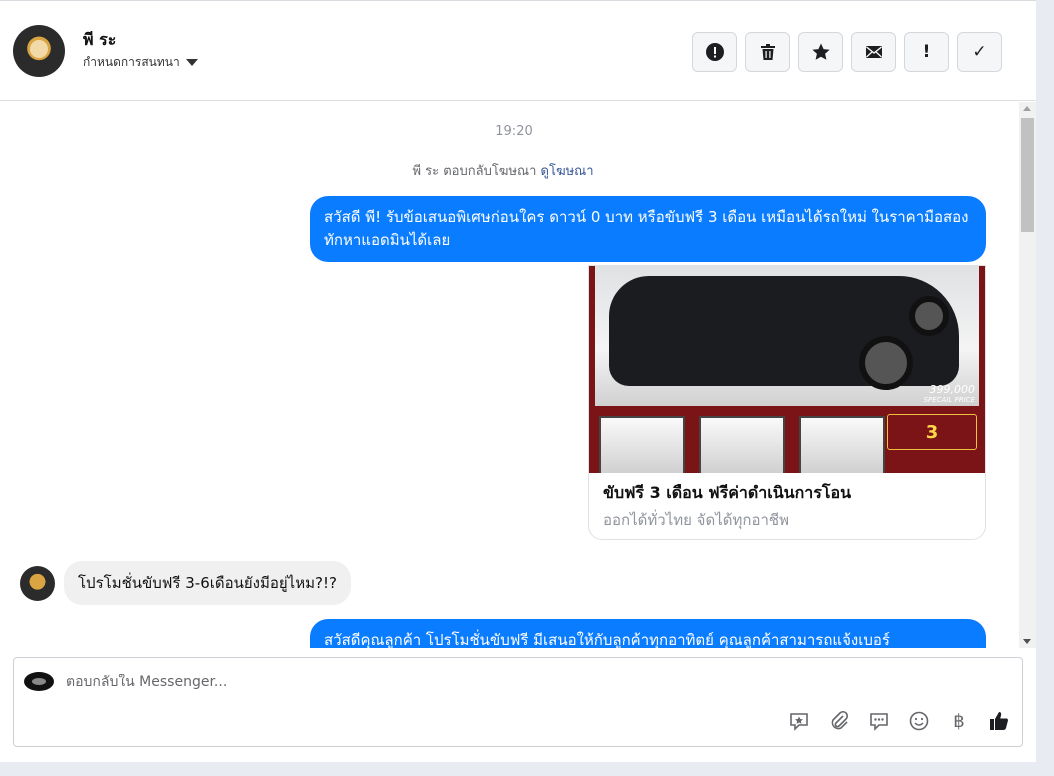 This screenshot has height=776, width=1054. I want to click on check-icon: ✓, so click(979, 52).